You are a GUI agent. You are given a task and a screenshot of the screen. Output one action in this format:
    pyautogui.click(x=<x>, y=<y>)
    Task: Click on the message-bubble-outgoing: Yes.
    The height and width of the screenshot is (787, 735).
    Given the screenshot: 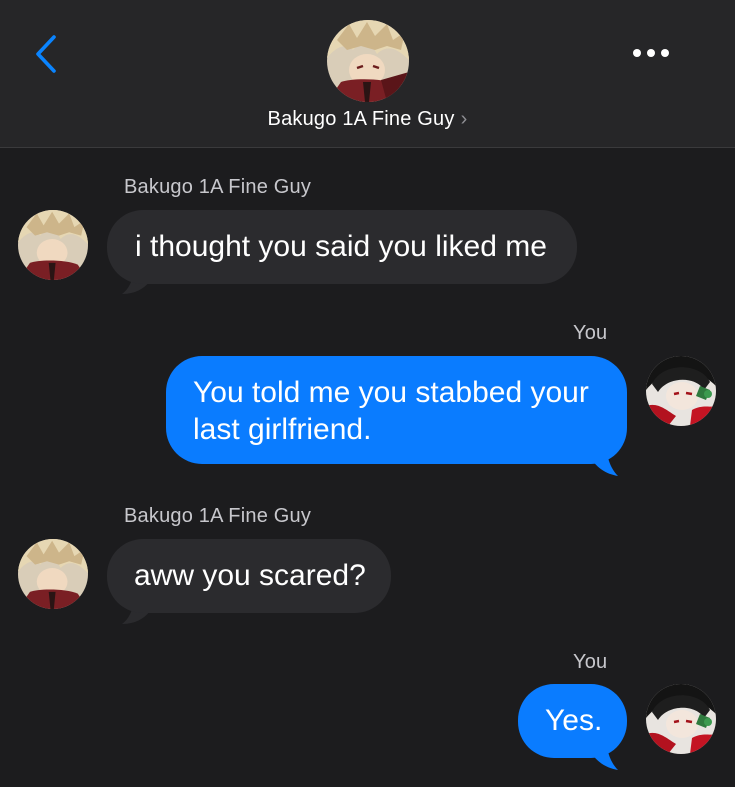 What is the action you would take?
    pyautogui.click(x=572, y=721)
    